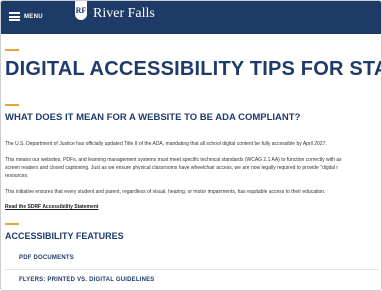 This screenshot has height=291, width=382. What do you see at coordinates (192, 269) in the screenshot?
I see `feature-divider` at bounding box center [192, 269].